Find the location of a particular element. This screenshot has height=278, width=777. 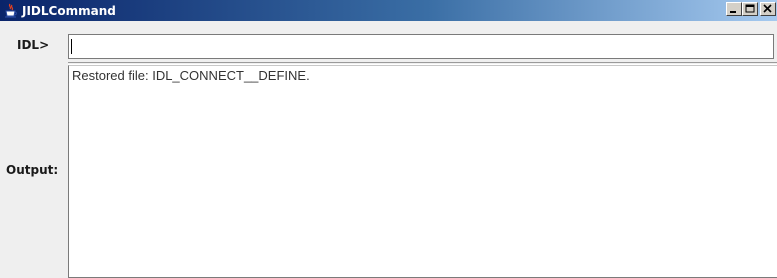

output-line: Restored file: IDL_CONNECT__DEFINE. is located at coordinates (191, 75).